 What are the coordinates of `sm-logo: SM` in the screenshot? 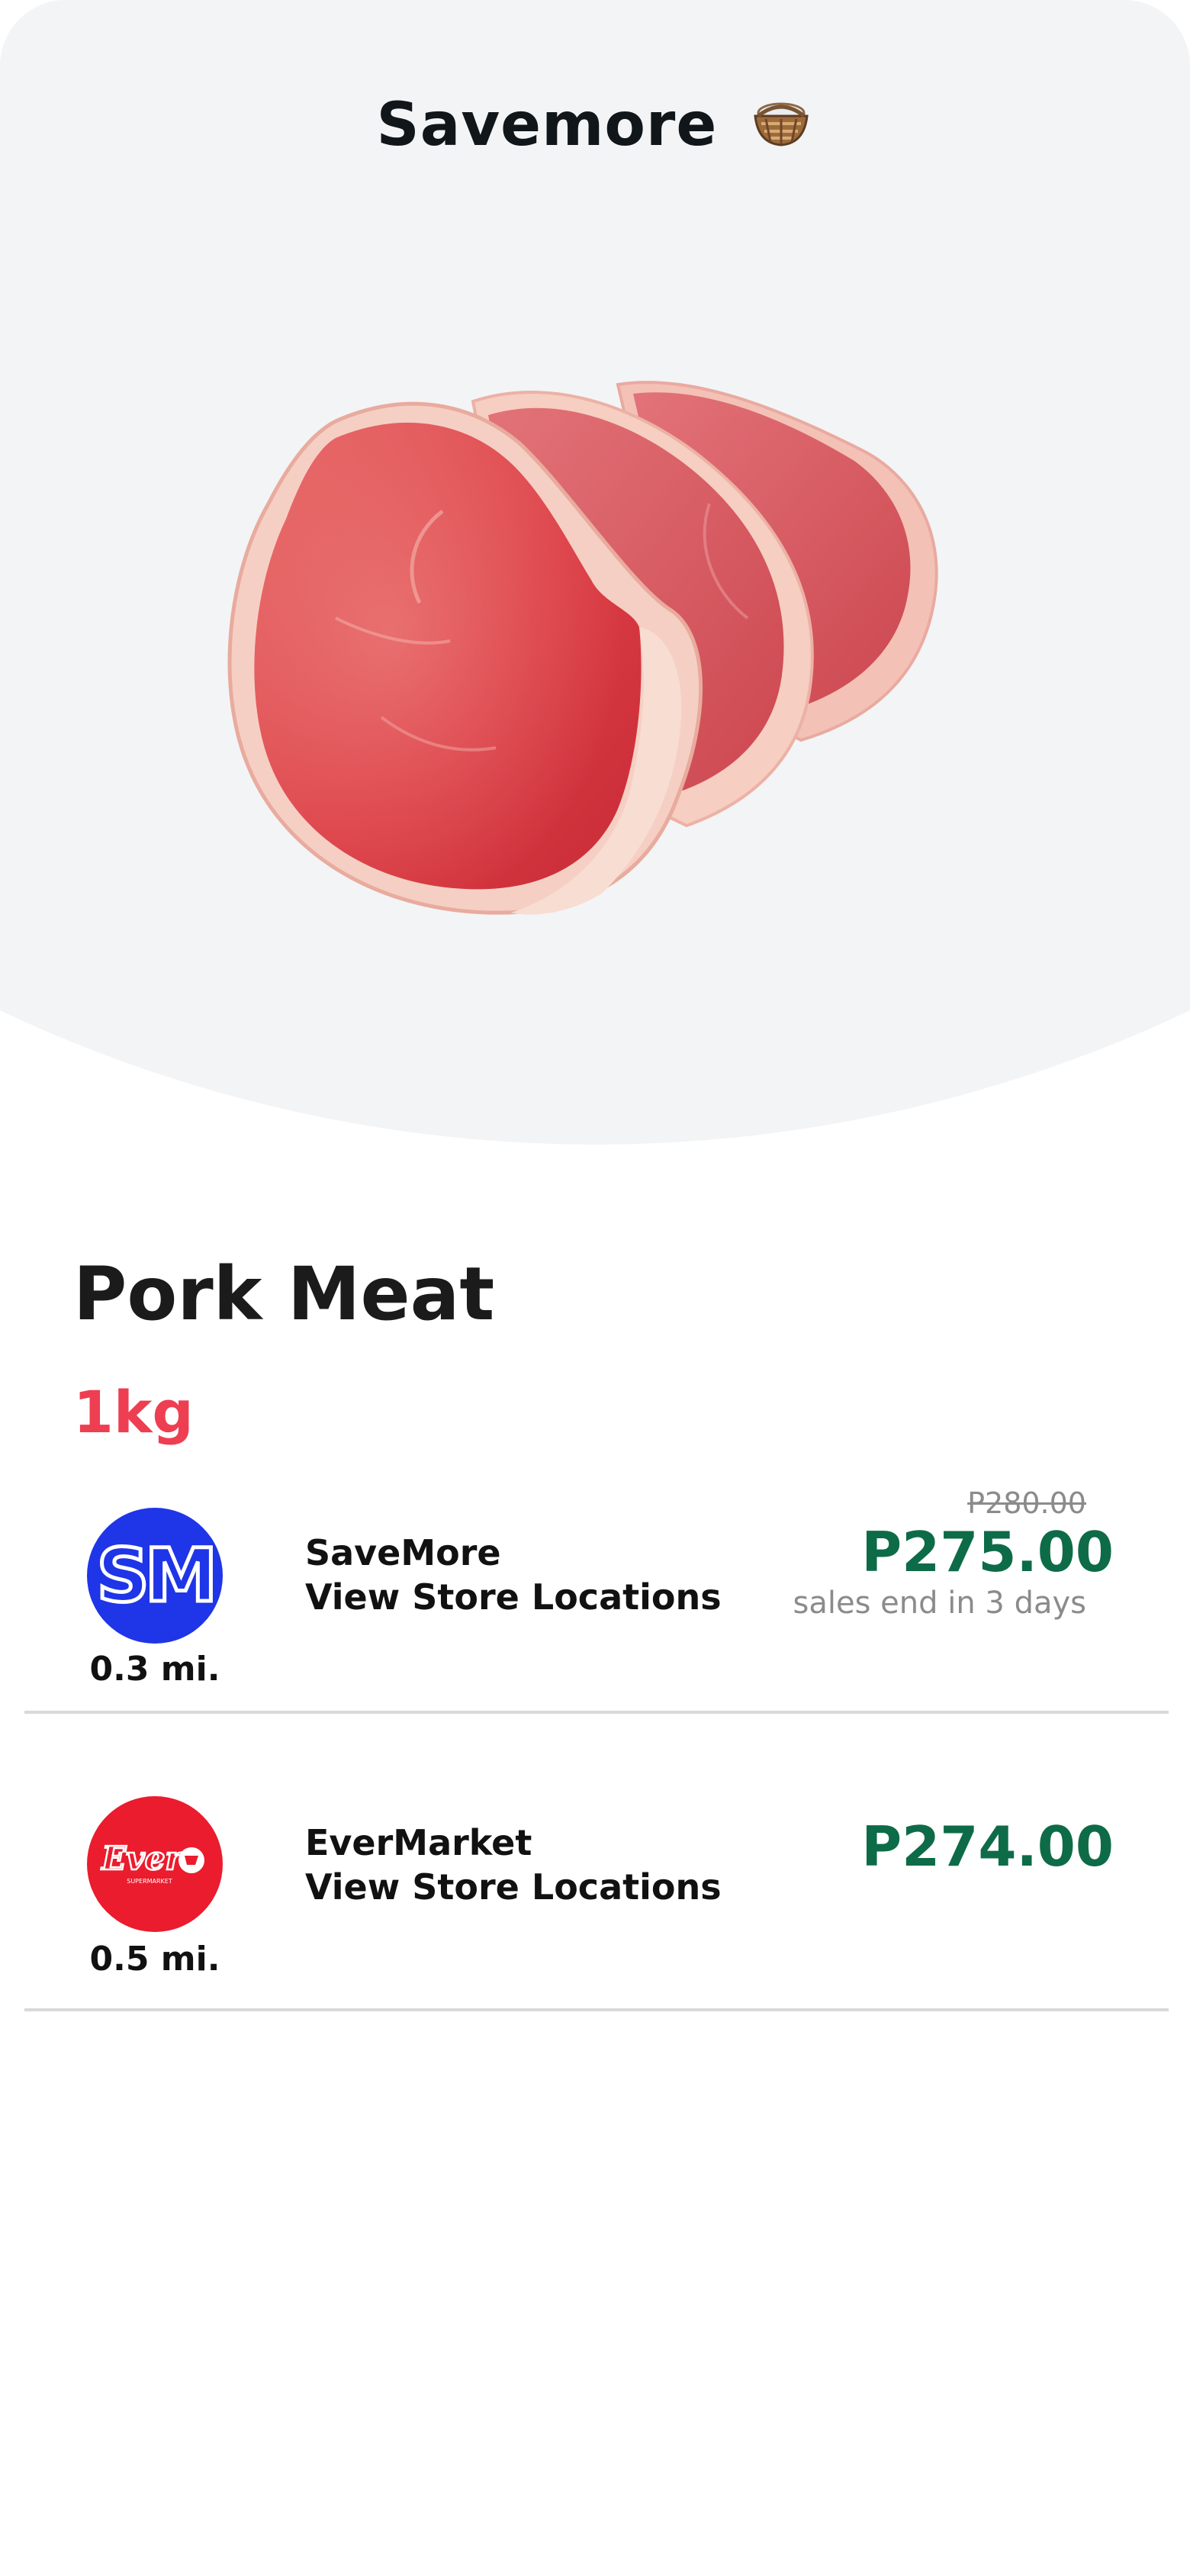 It's located at (155, 1576).